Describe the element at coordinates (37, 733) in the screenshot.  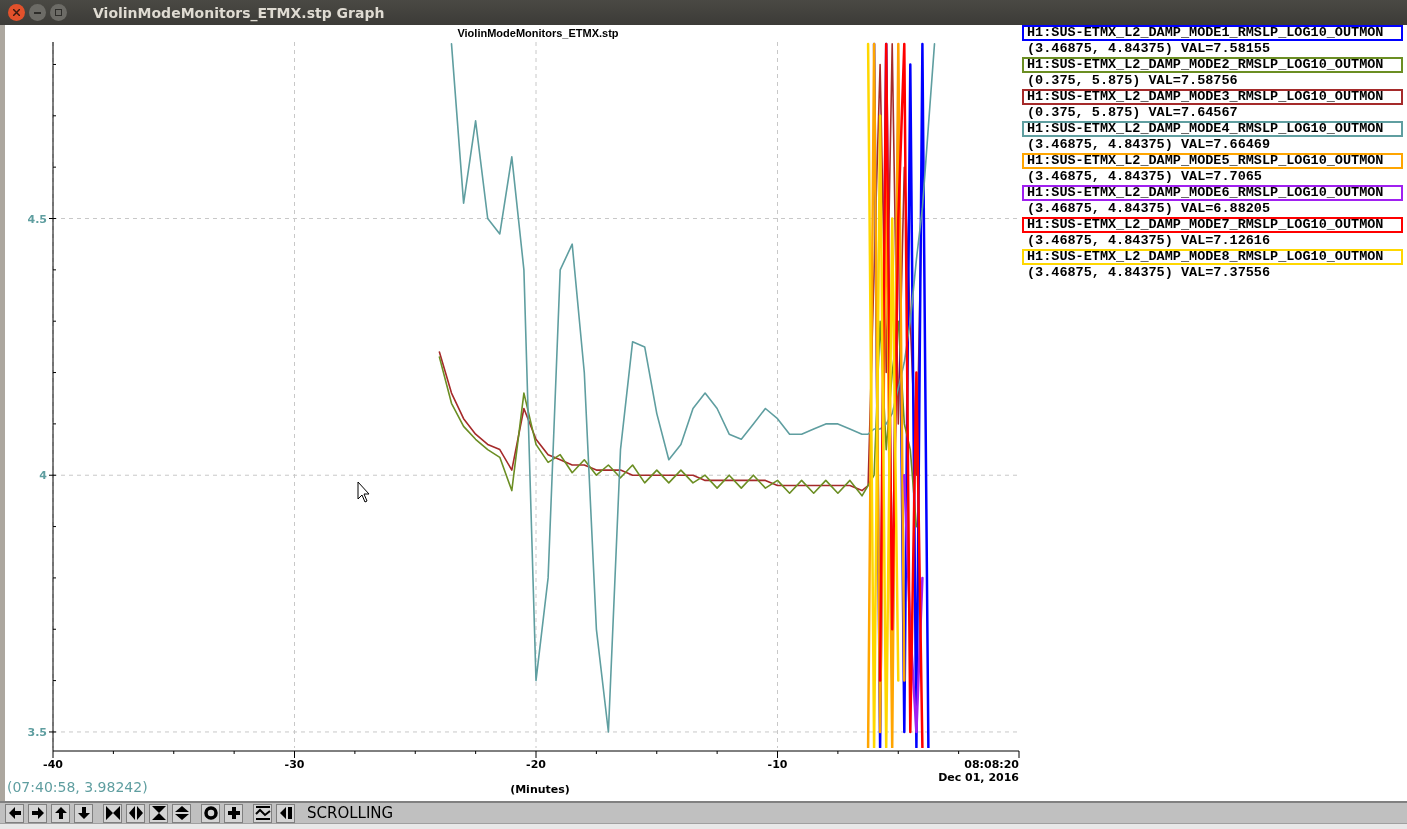
I see `y-tick-label: 3.5` at that location.